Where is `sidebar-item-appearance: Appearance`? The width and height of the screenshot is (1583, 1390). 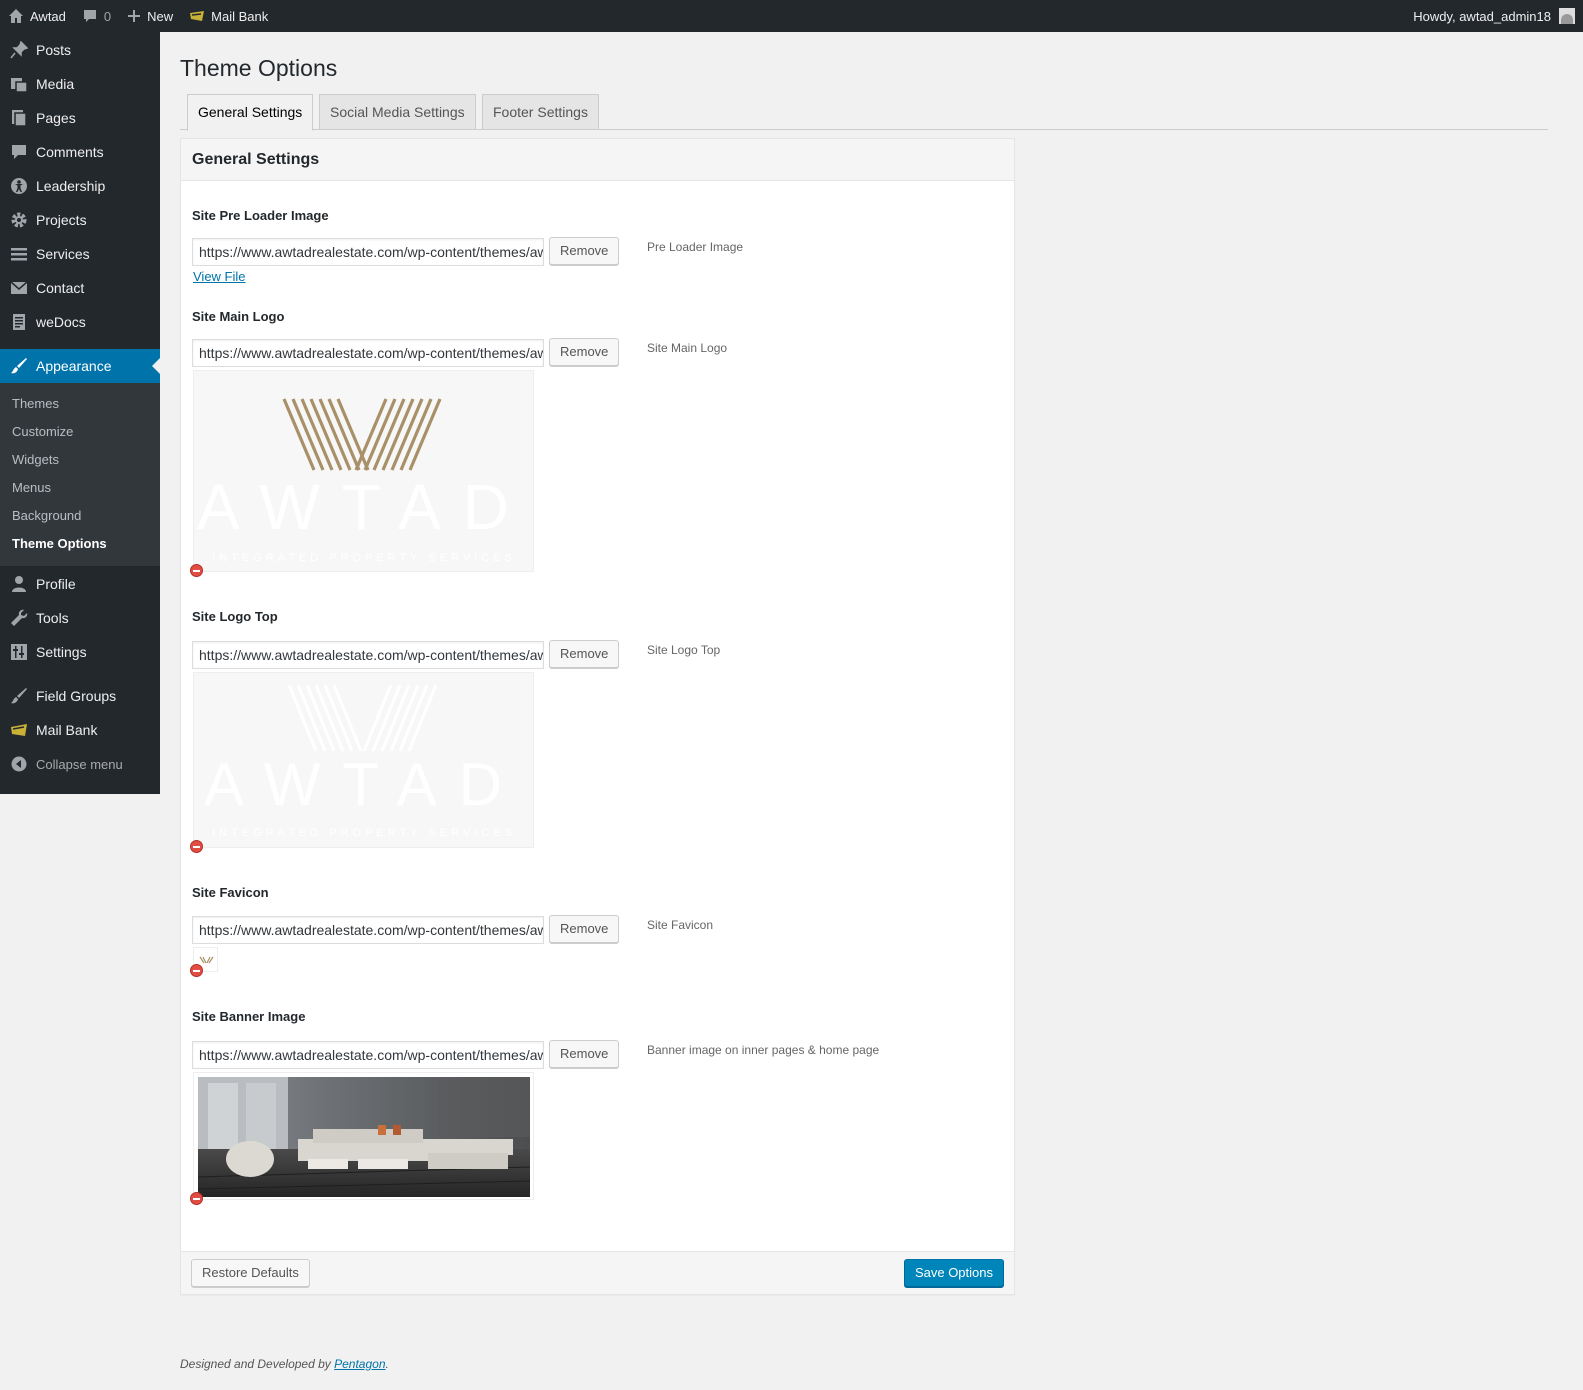 sidebar-item-appearance: Appearance is located at coordinates (80, 366).